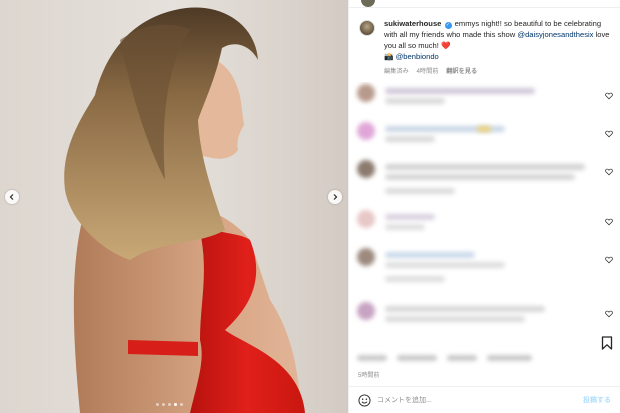 The height and width of the screenshot is (413, 620). What do you see at coordinates (597, 400) in the screenshot?
I see `post-comment-button: 投稿する` at bounding box center [597, 400].